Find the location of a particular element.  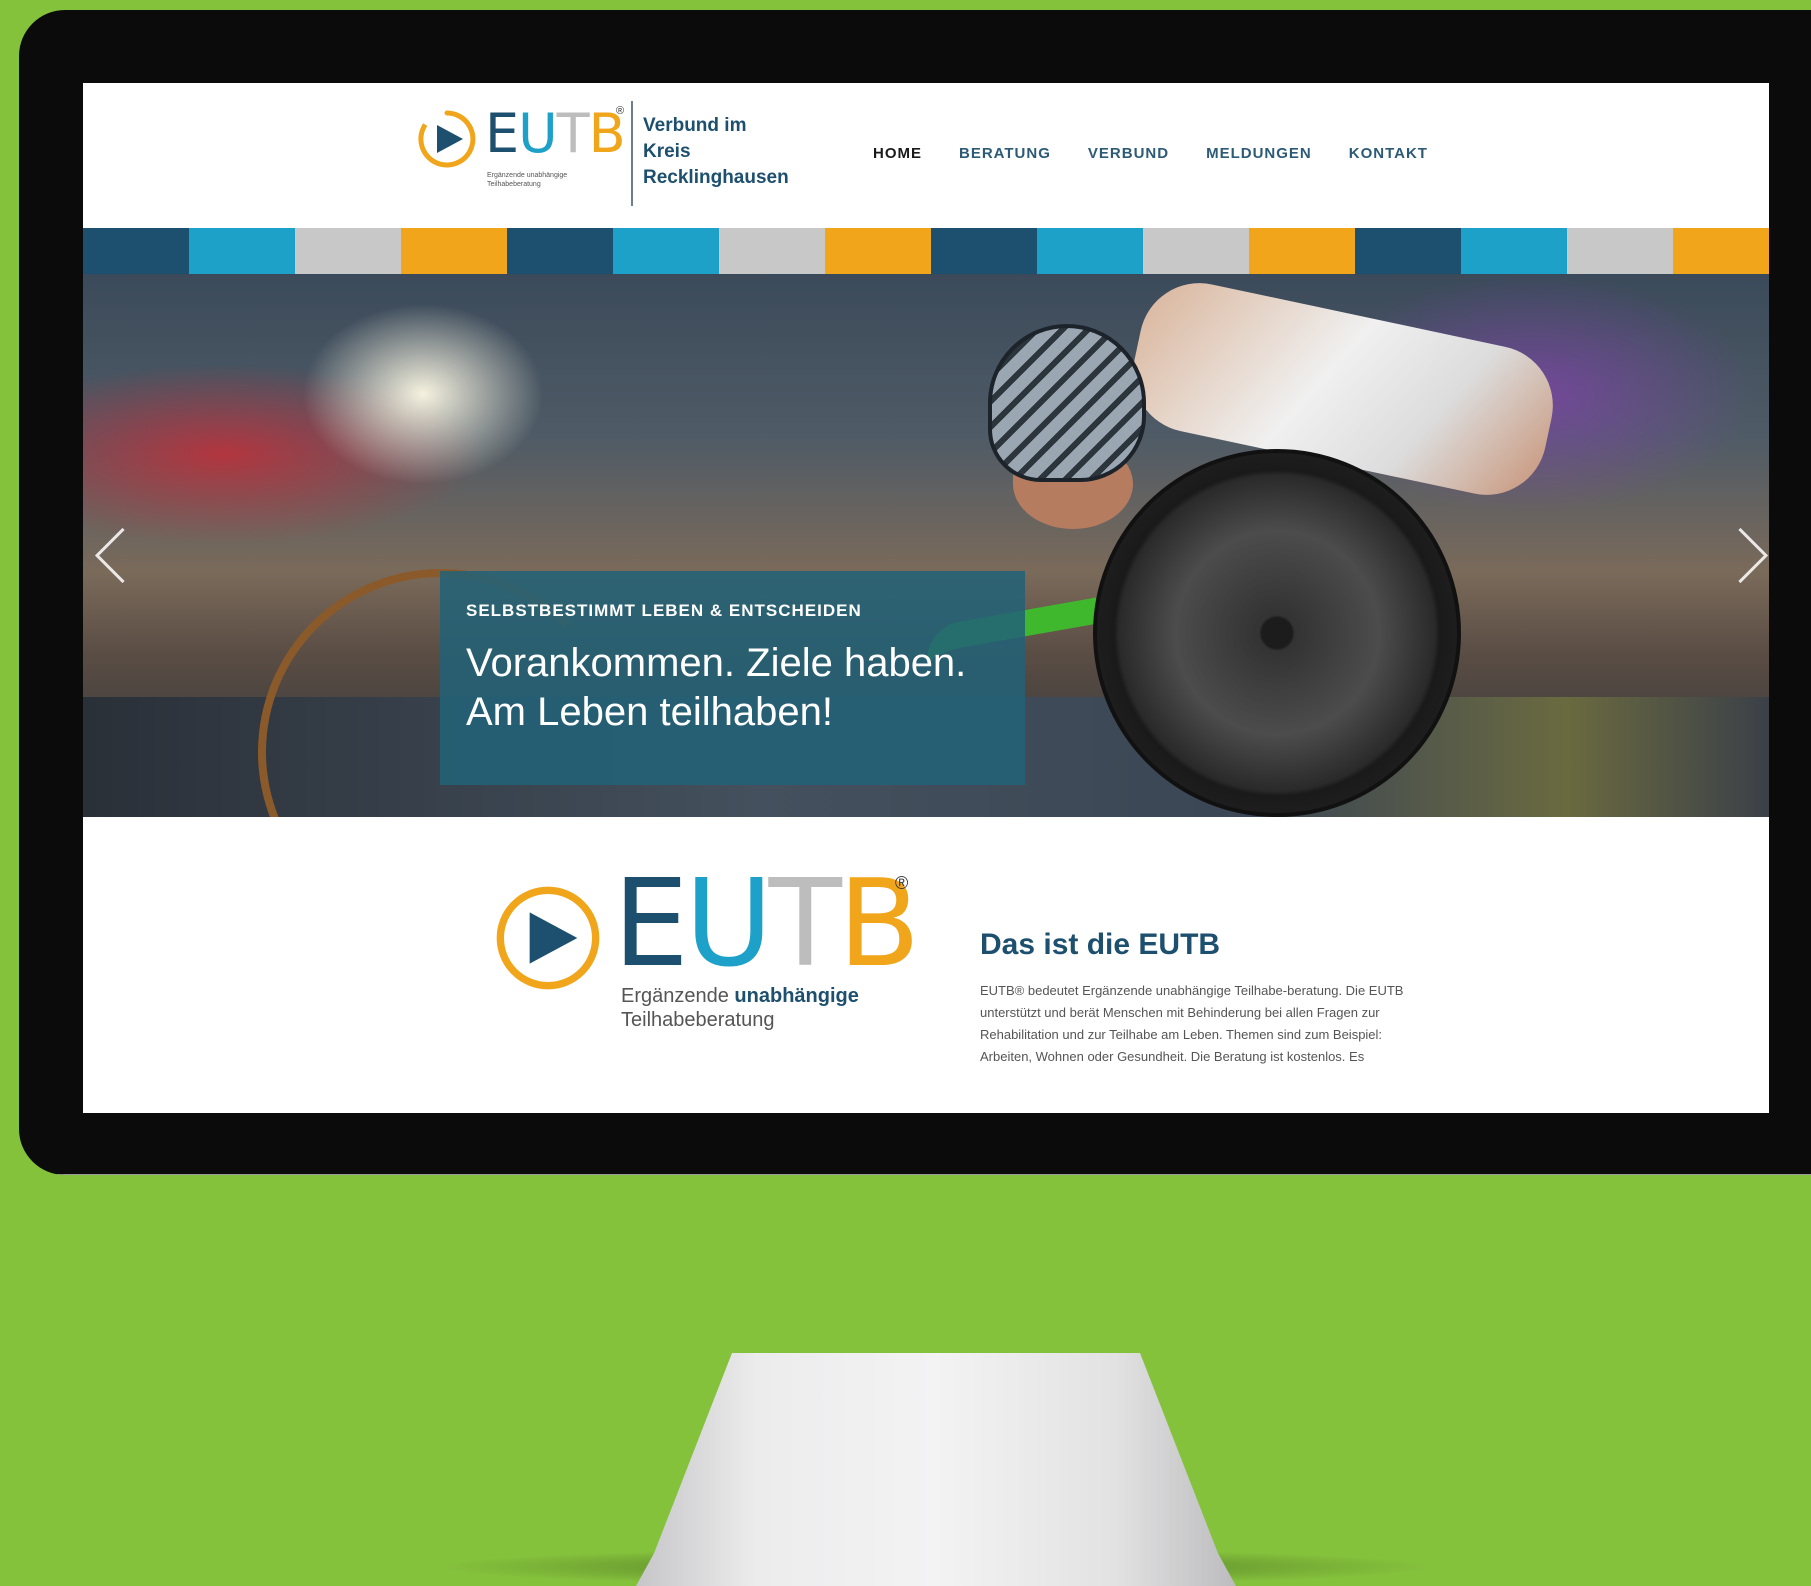

nav-beratung: BERATUNG is located at coordinates (1005, 153).